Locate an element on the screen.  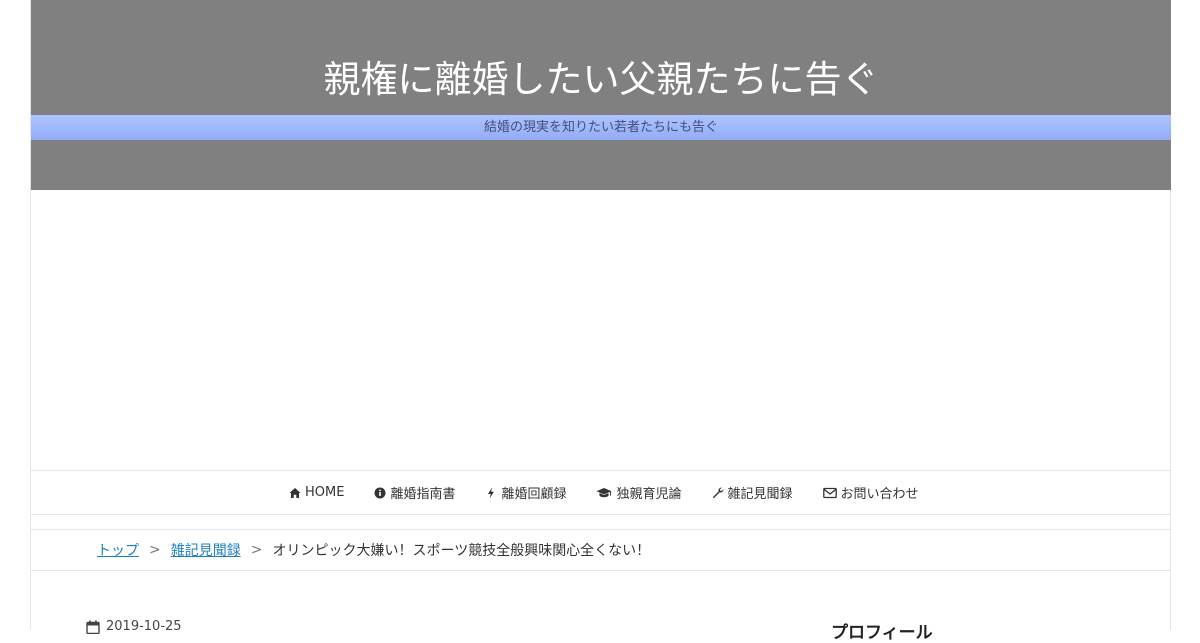
bolt-icon is located at coordinates (491, 493).